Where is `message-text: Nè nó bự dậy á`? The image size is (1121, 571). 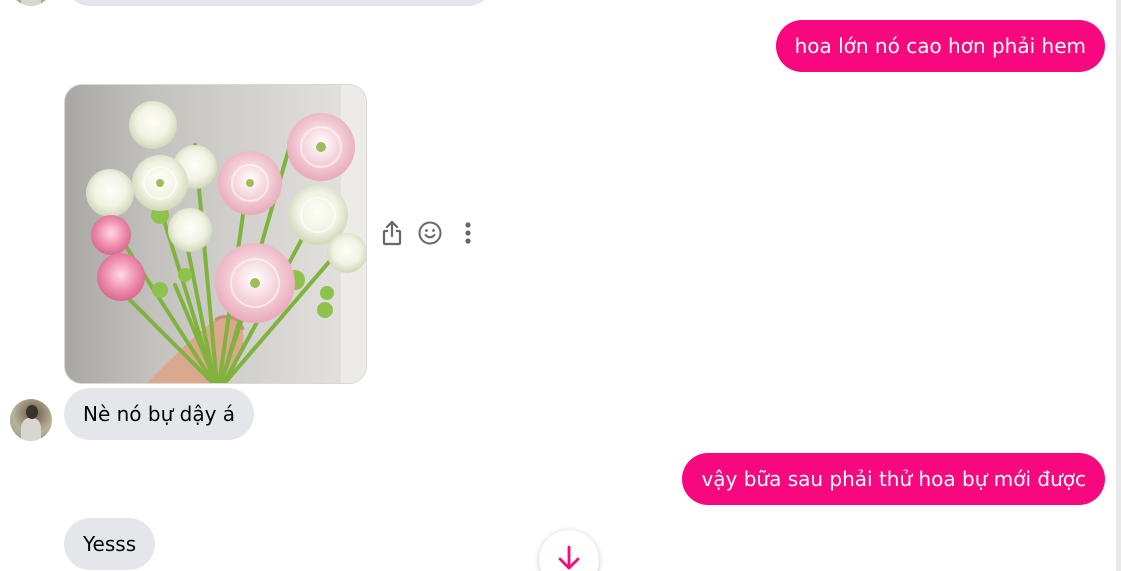
message-text: Nè nó bự dậy á is located at coordinates (159, 414).